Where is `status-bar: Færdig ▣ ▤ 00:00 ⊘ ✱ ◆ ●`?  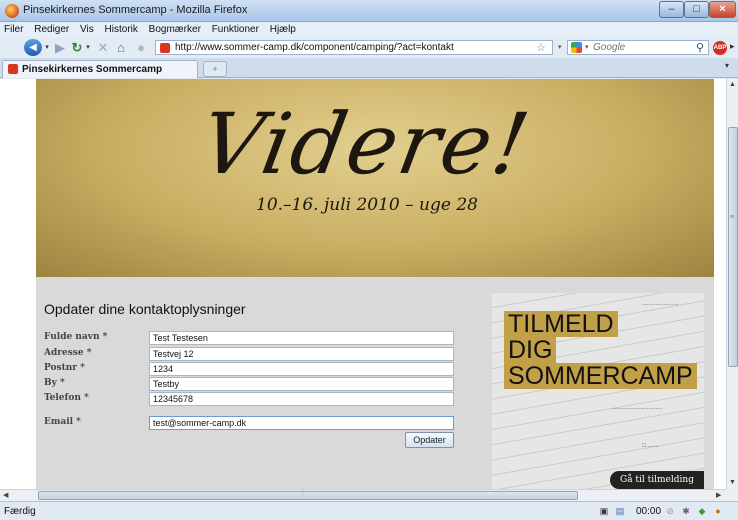
status-bar: Færdig ▣ ▤ 00:00 ⊘ ✱ ◆ ● is located at coordinates (369, 510).